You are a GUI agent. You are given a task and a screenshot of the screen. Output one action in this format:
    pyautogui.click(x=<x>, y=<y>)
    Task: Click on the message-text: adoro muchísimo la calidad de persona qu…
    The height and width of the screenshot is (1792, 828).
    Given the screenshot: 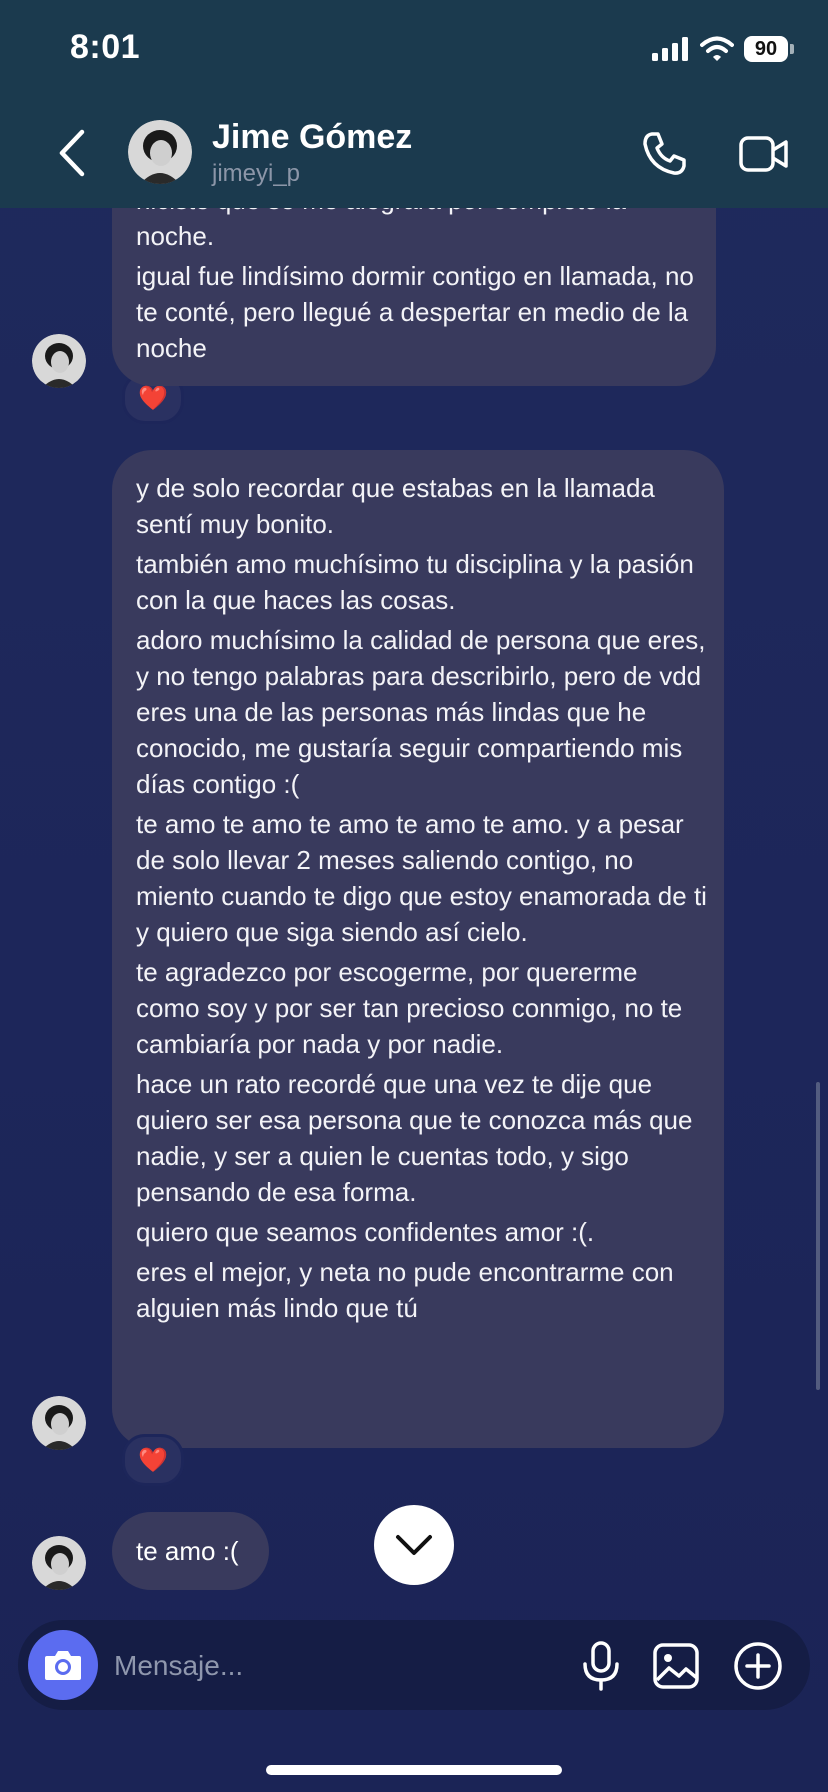 What is the action you would take?
    pyautogui.click(x=421, y=712)
    